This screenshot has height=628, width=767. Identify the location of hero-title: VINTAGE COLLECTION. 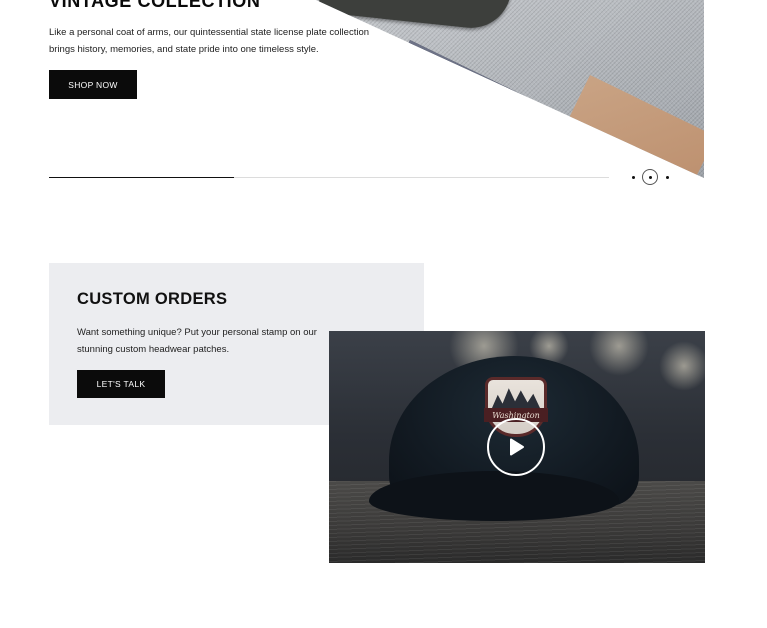
(155, 5).